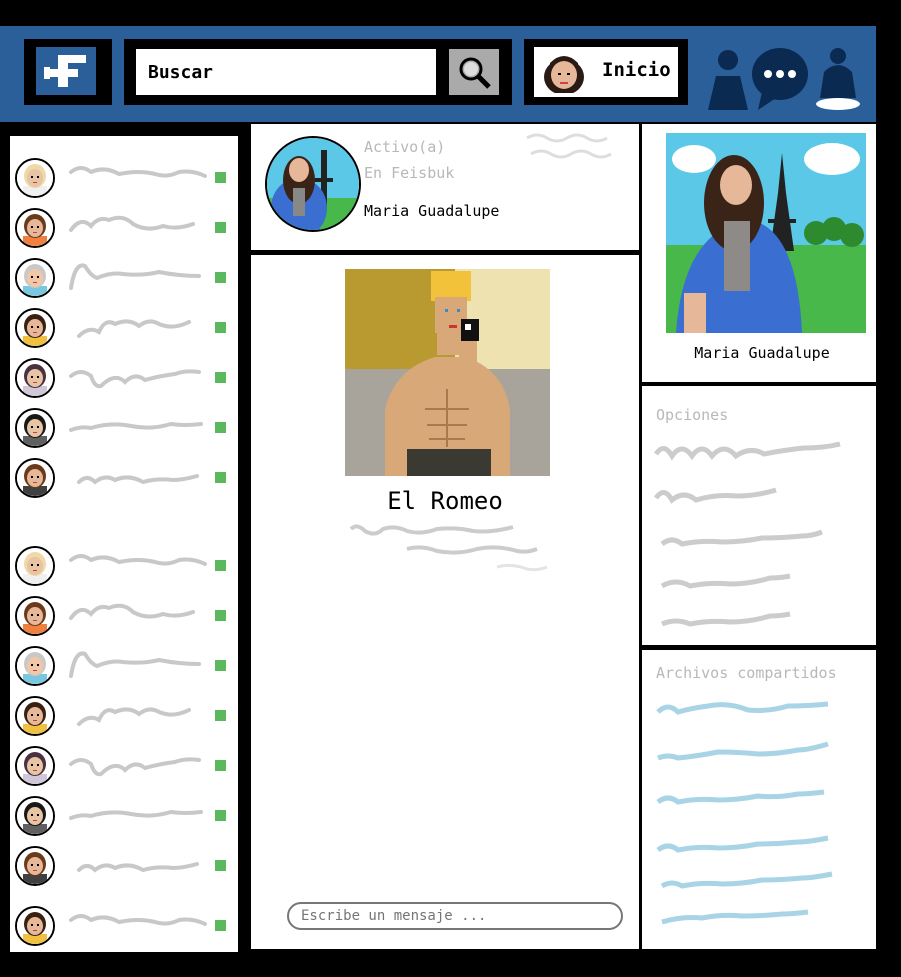  What do you see at coordinates (313, 184) in the screenshot?
I see `chat-contact-avatar` at bounding box center [313, 184].